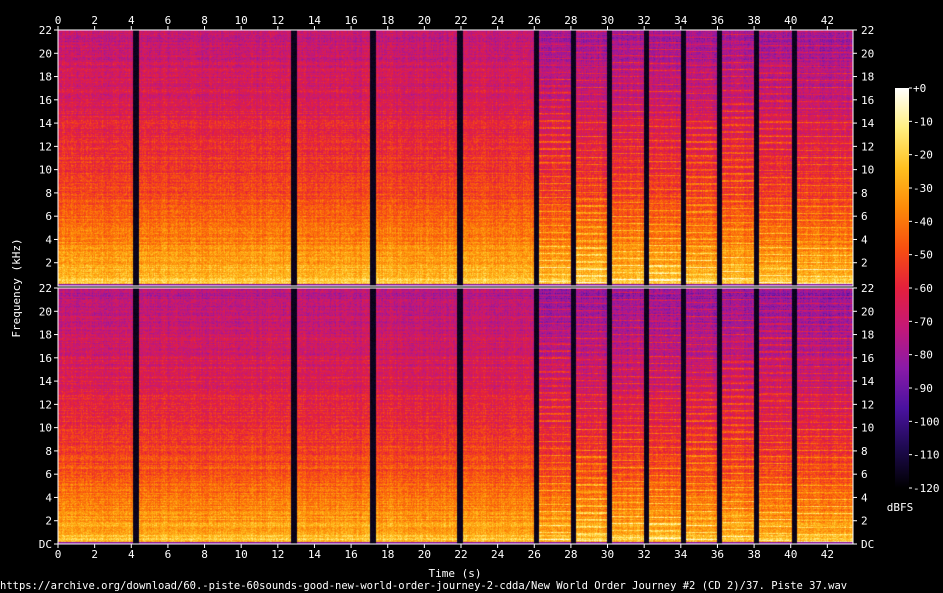 The width and height of the screenshot is (943, 593). I want to click on x-tick-label-bottom: 12, so click(277, 554).